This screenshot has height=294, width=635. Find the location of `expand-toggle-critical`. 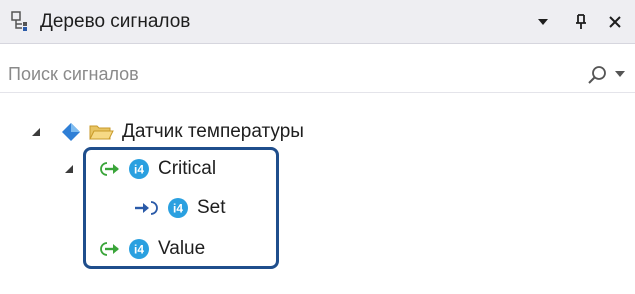

expand-toggle-critical is located at coordinates (69, 169).